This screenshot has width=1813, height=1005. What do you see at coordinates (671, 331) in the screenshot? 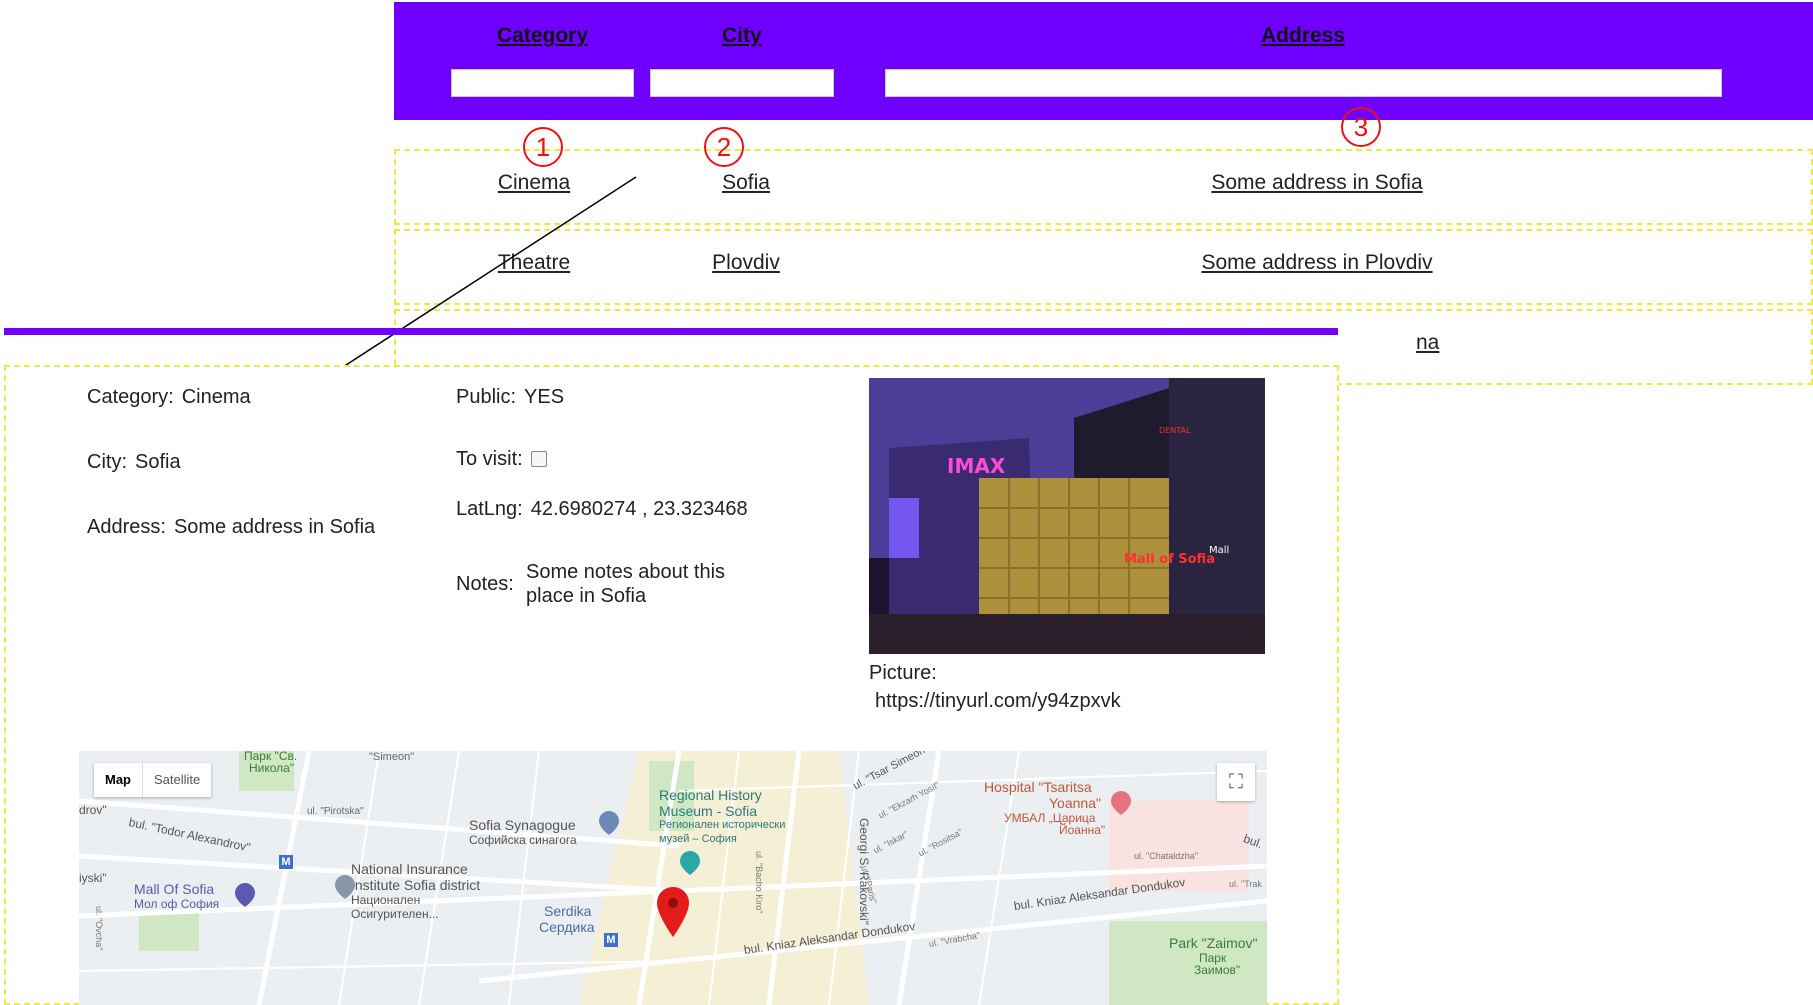
I see `split-divider` at bounding box center [671, 331].